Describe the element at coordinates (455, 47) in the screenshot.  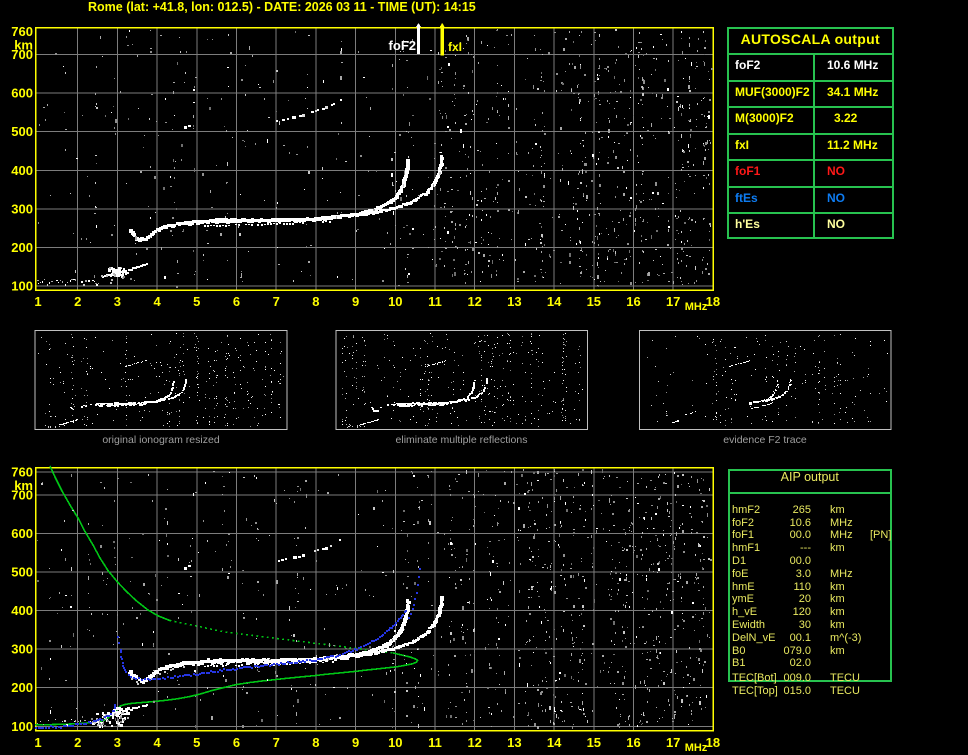
I see `svg-text: fxI` at that location.